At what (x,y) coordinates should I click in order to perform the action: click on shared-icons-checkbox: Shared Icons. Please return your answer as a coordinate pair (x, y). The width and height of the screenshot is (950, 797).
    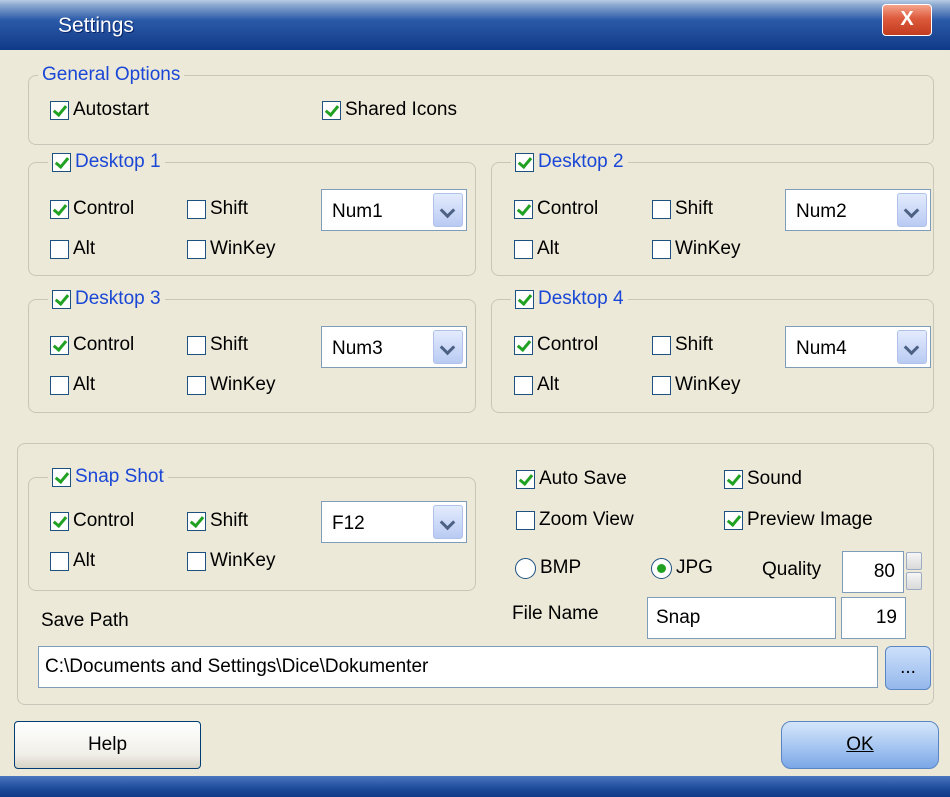
    Looking at the image, I should click on (389, 110).